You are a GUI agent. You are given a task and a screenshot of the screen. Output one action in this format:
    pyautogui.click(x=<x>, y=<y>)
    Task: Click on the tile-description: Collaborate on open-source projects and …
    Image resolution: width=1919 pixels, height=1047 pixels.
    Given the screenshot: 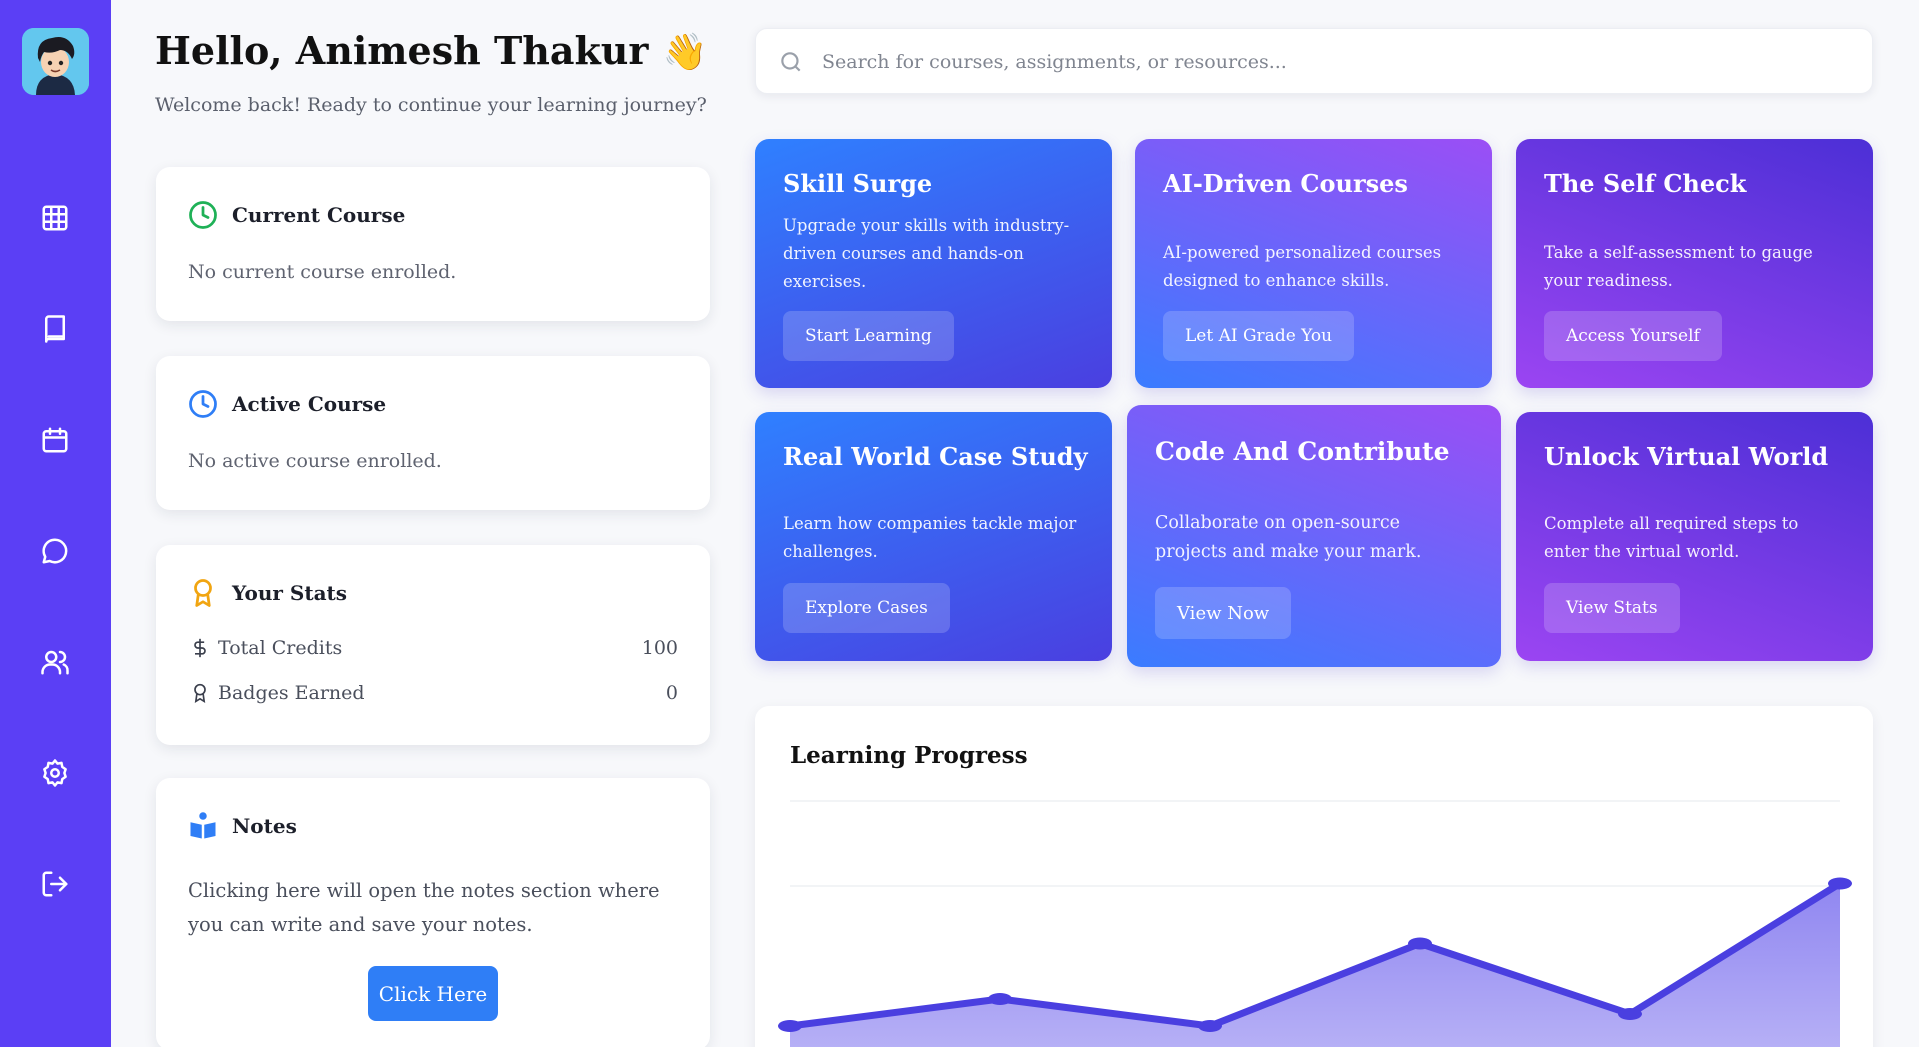 What is the action you would take?
    pyautogui.click(x=1288, y=537)
    